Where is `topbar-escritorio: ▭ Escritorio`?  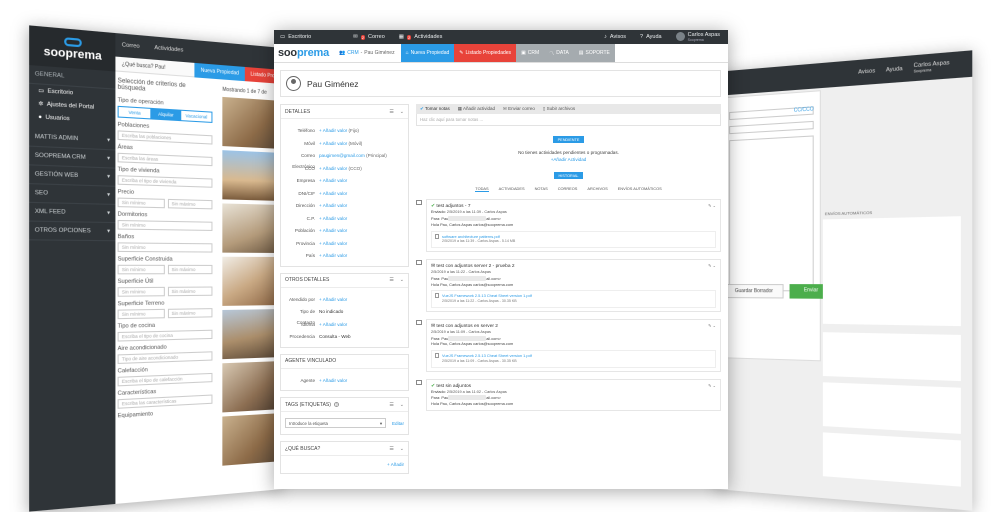 topbar-escritorio: ▭ Escritorio is located at coordinates (295, 37).